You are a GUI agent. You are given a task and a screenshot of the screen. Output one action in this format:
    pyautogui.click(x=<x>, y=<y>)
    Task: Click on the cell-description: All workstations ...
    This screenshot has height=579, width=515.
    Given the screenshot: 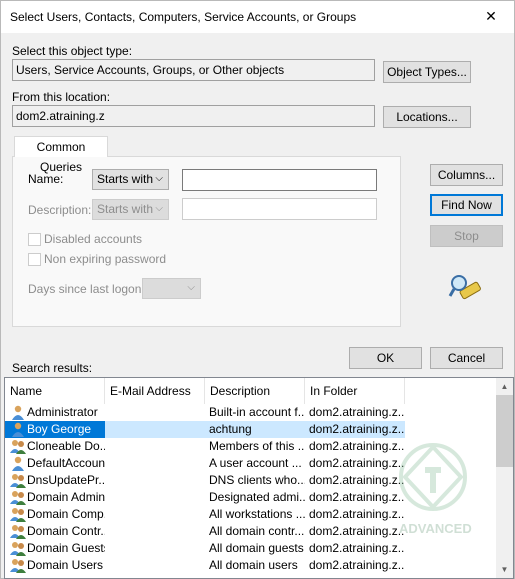 What is the action you would take?
    pyautogui.click(x=257, y=514)
    